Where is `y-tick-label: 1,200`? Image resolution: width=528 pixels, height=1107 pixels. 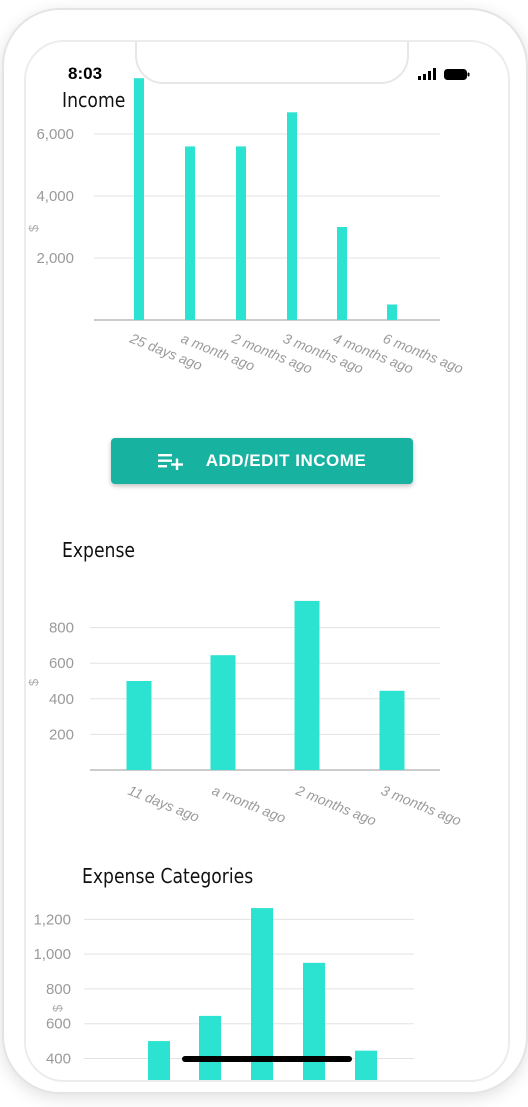 y-tick-label: 1,200 is located at coordinates (52, 919).